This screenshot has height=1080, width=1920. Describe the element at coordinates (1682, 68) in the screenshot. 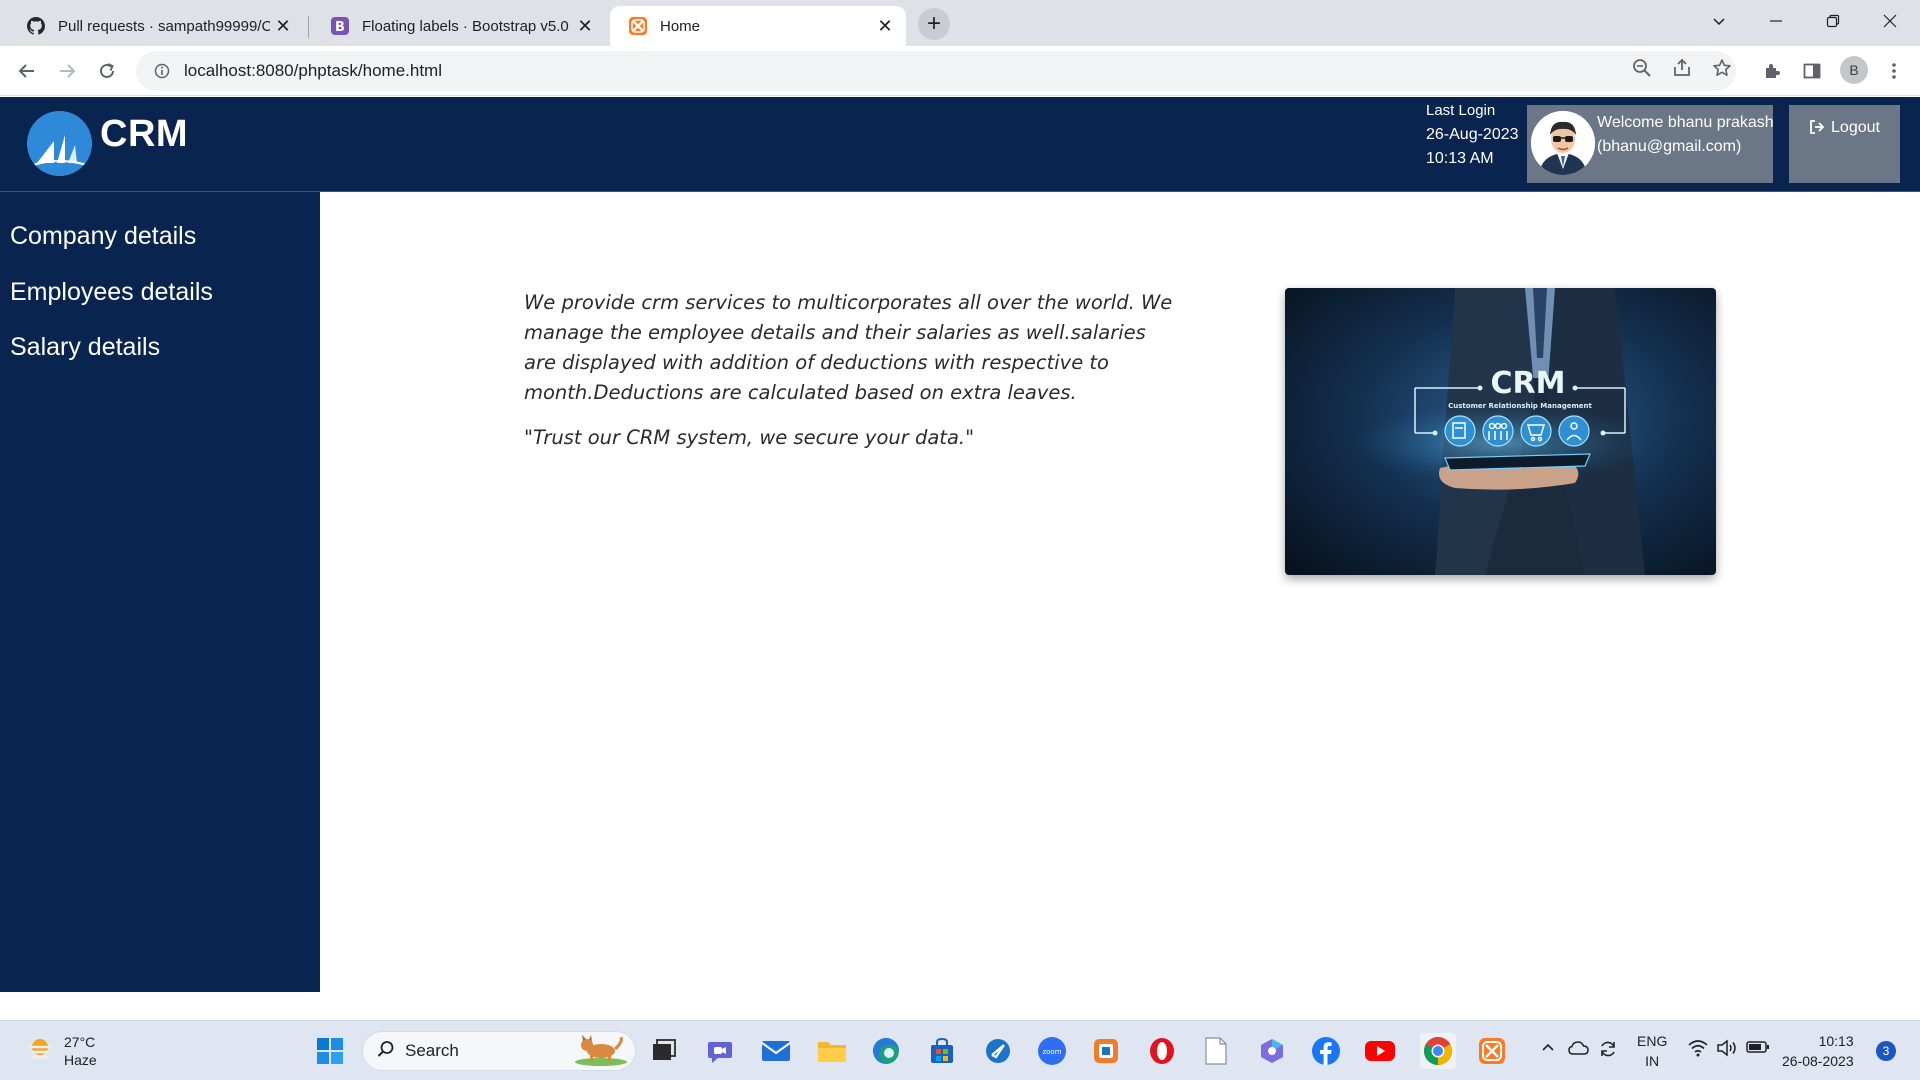

I see `share-icon` at that location.